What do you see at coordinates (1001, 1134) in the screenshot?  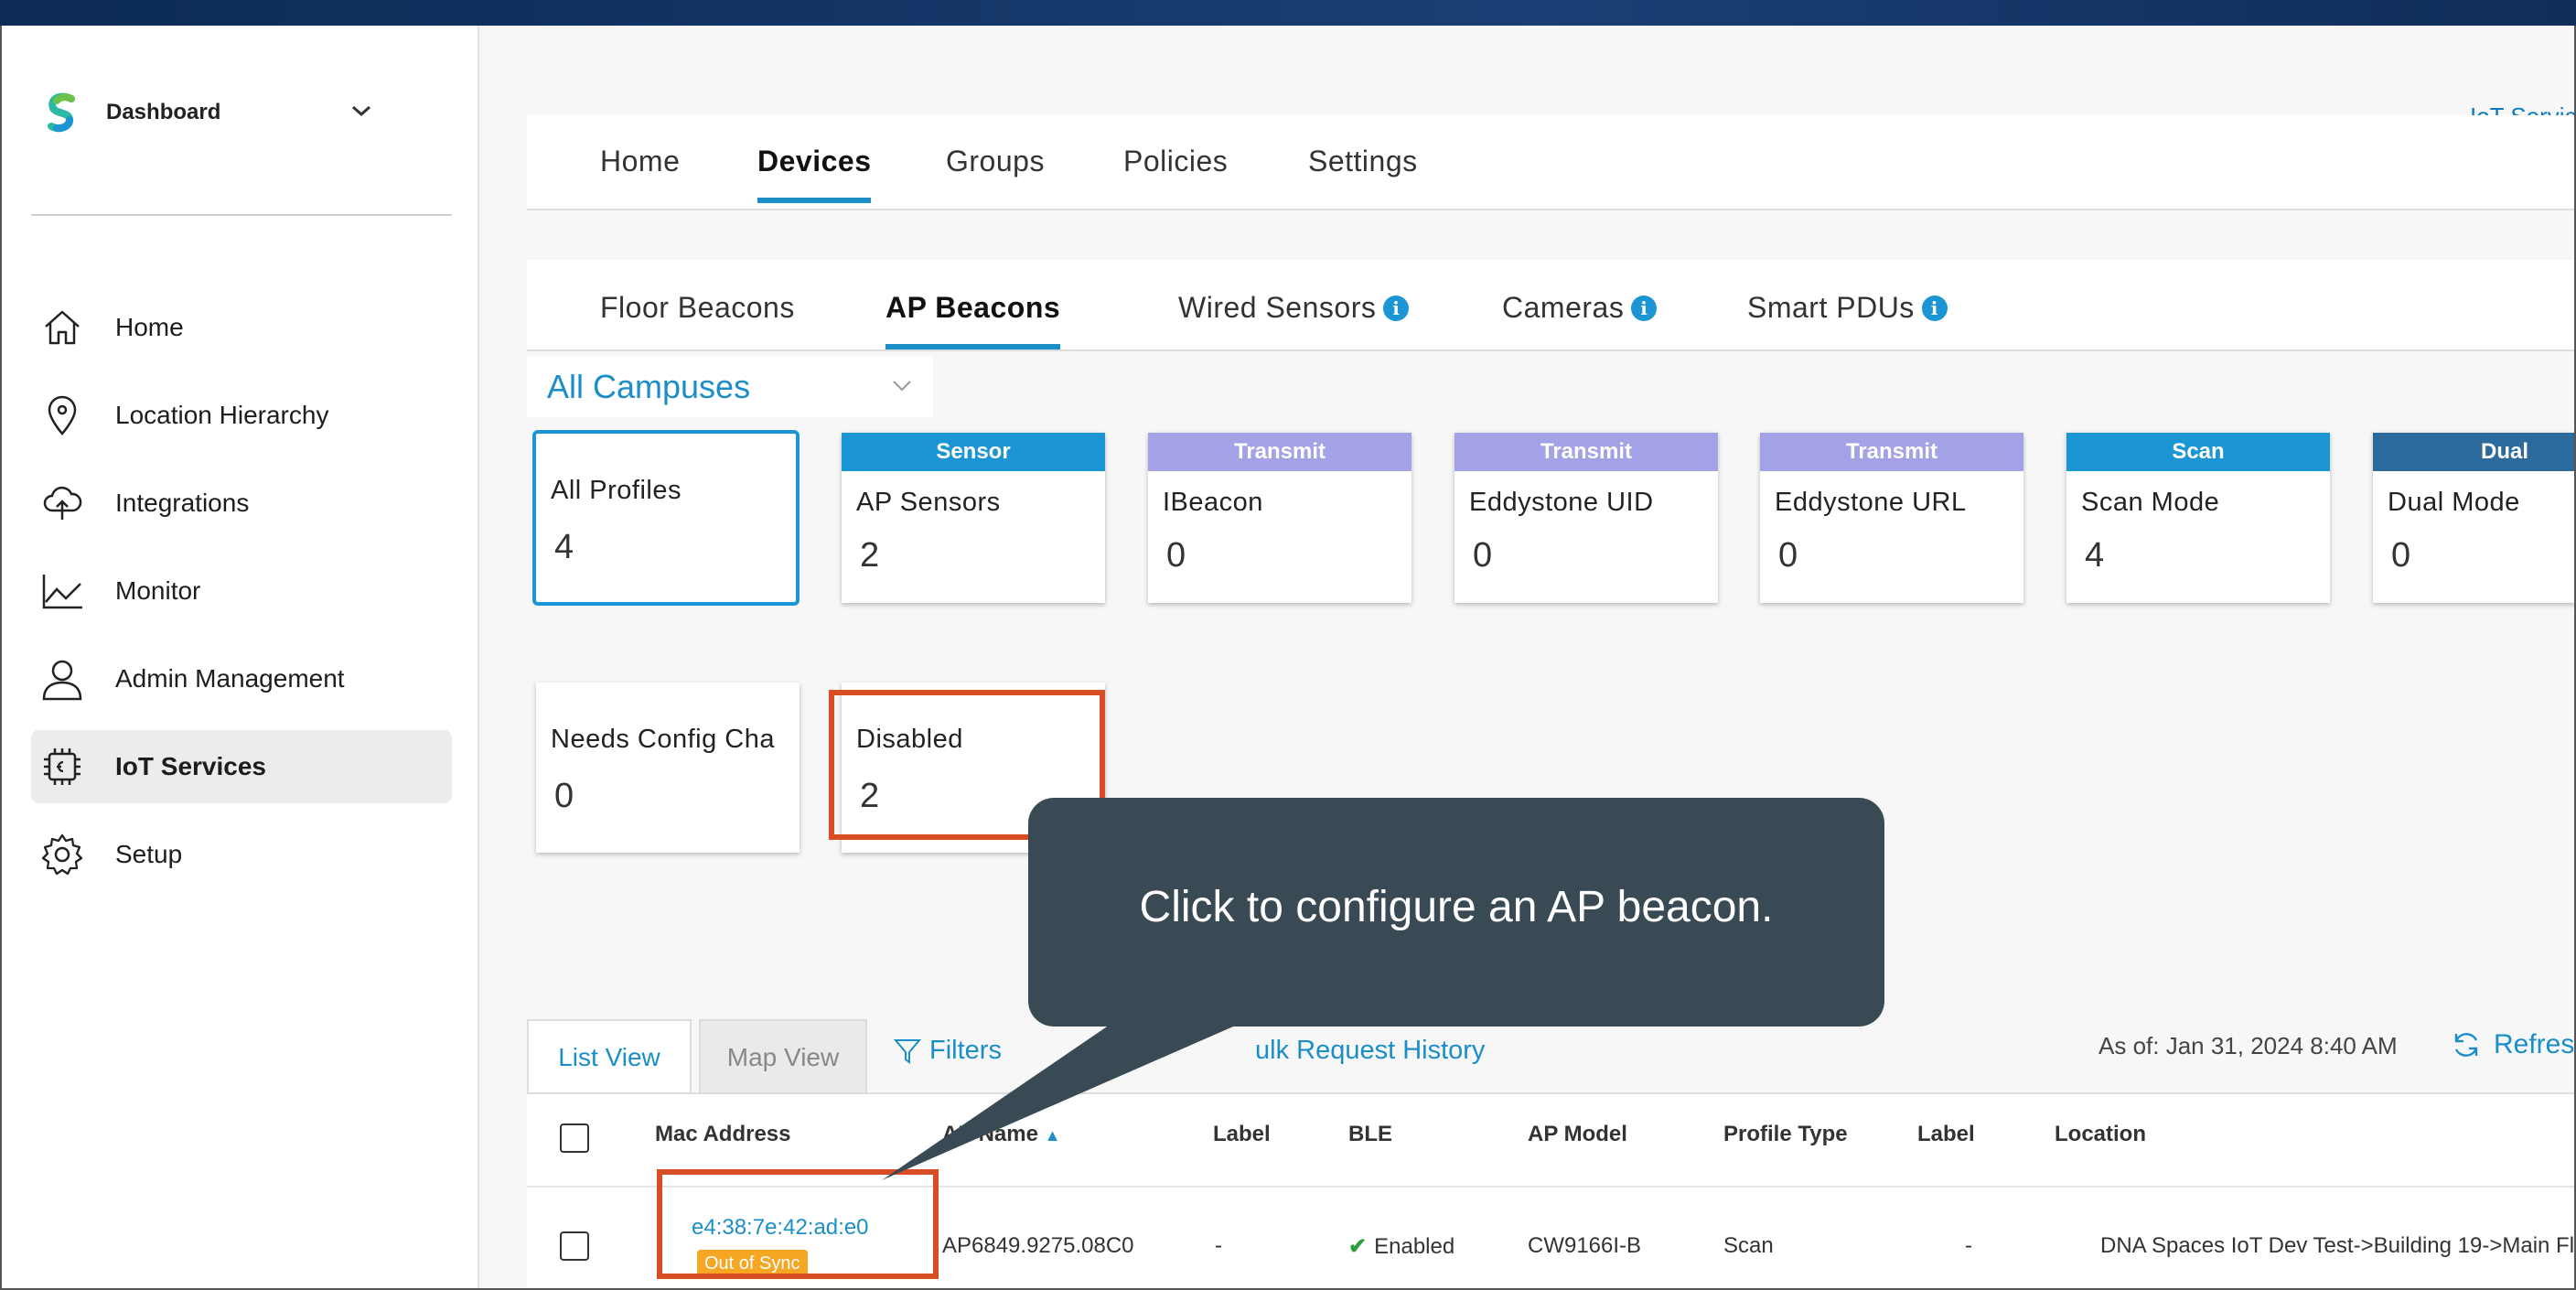 I see `column-header: AP Name ▲` at bounding box center [1001, 1134].